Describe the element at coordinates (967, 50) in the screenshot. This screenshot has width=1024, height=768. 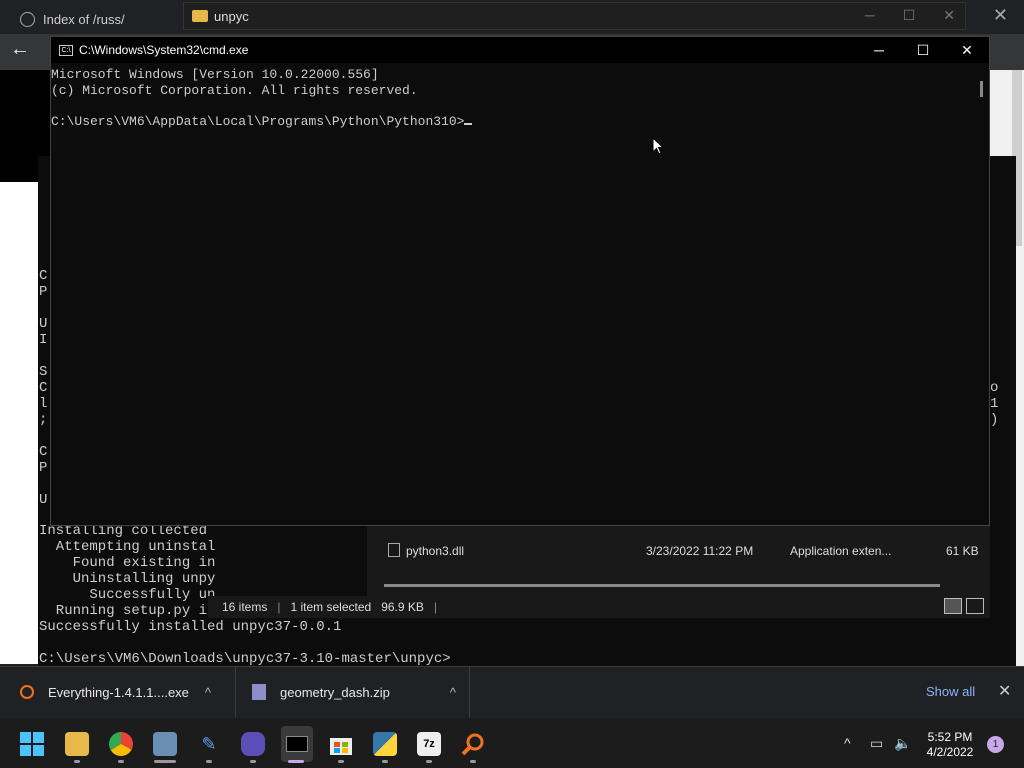
I see `close-button: ✕` at that location.